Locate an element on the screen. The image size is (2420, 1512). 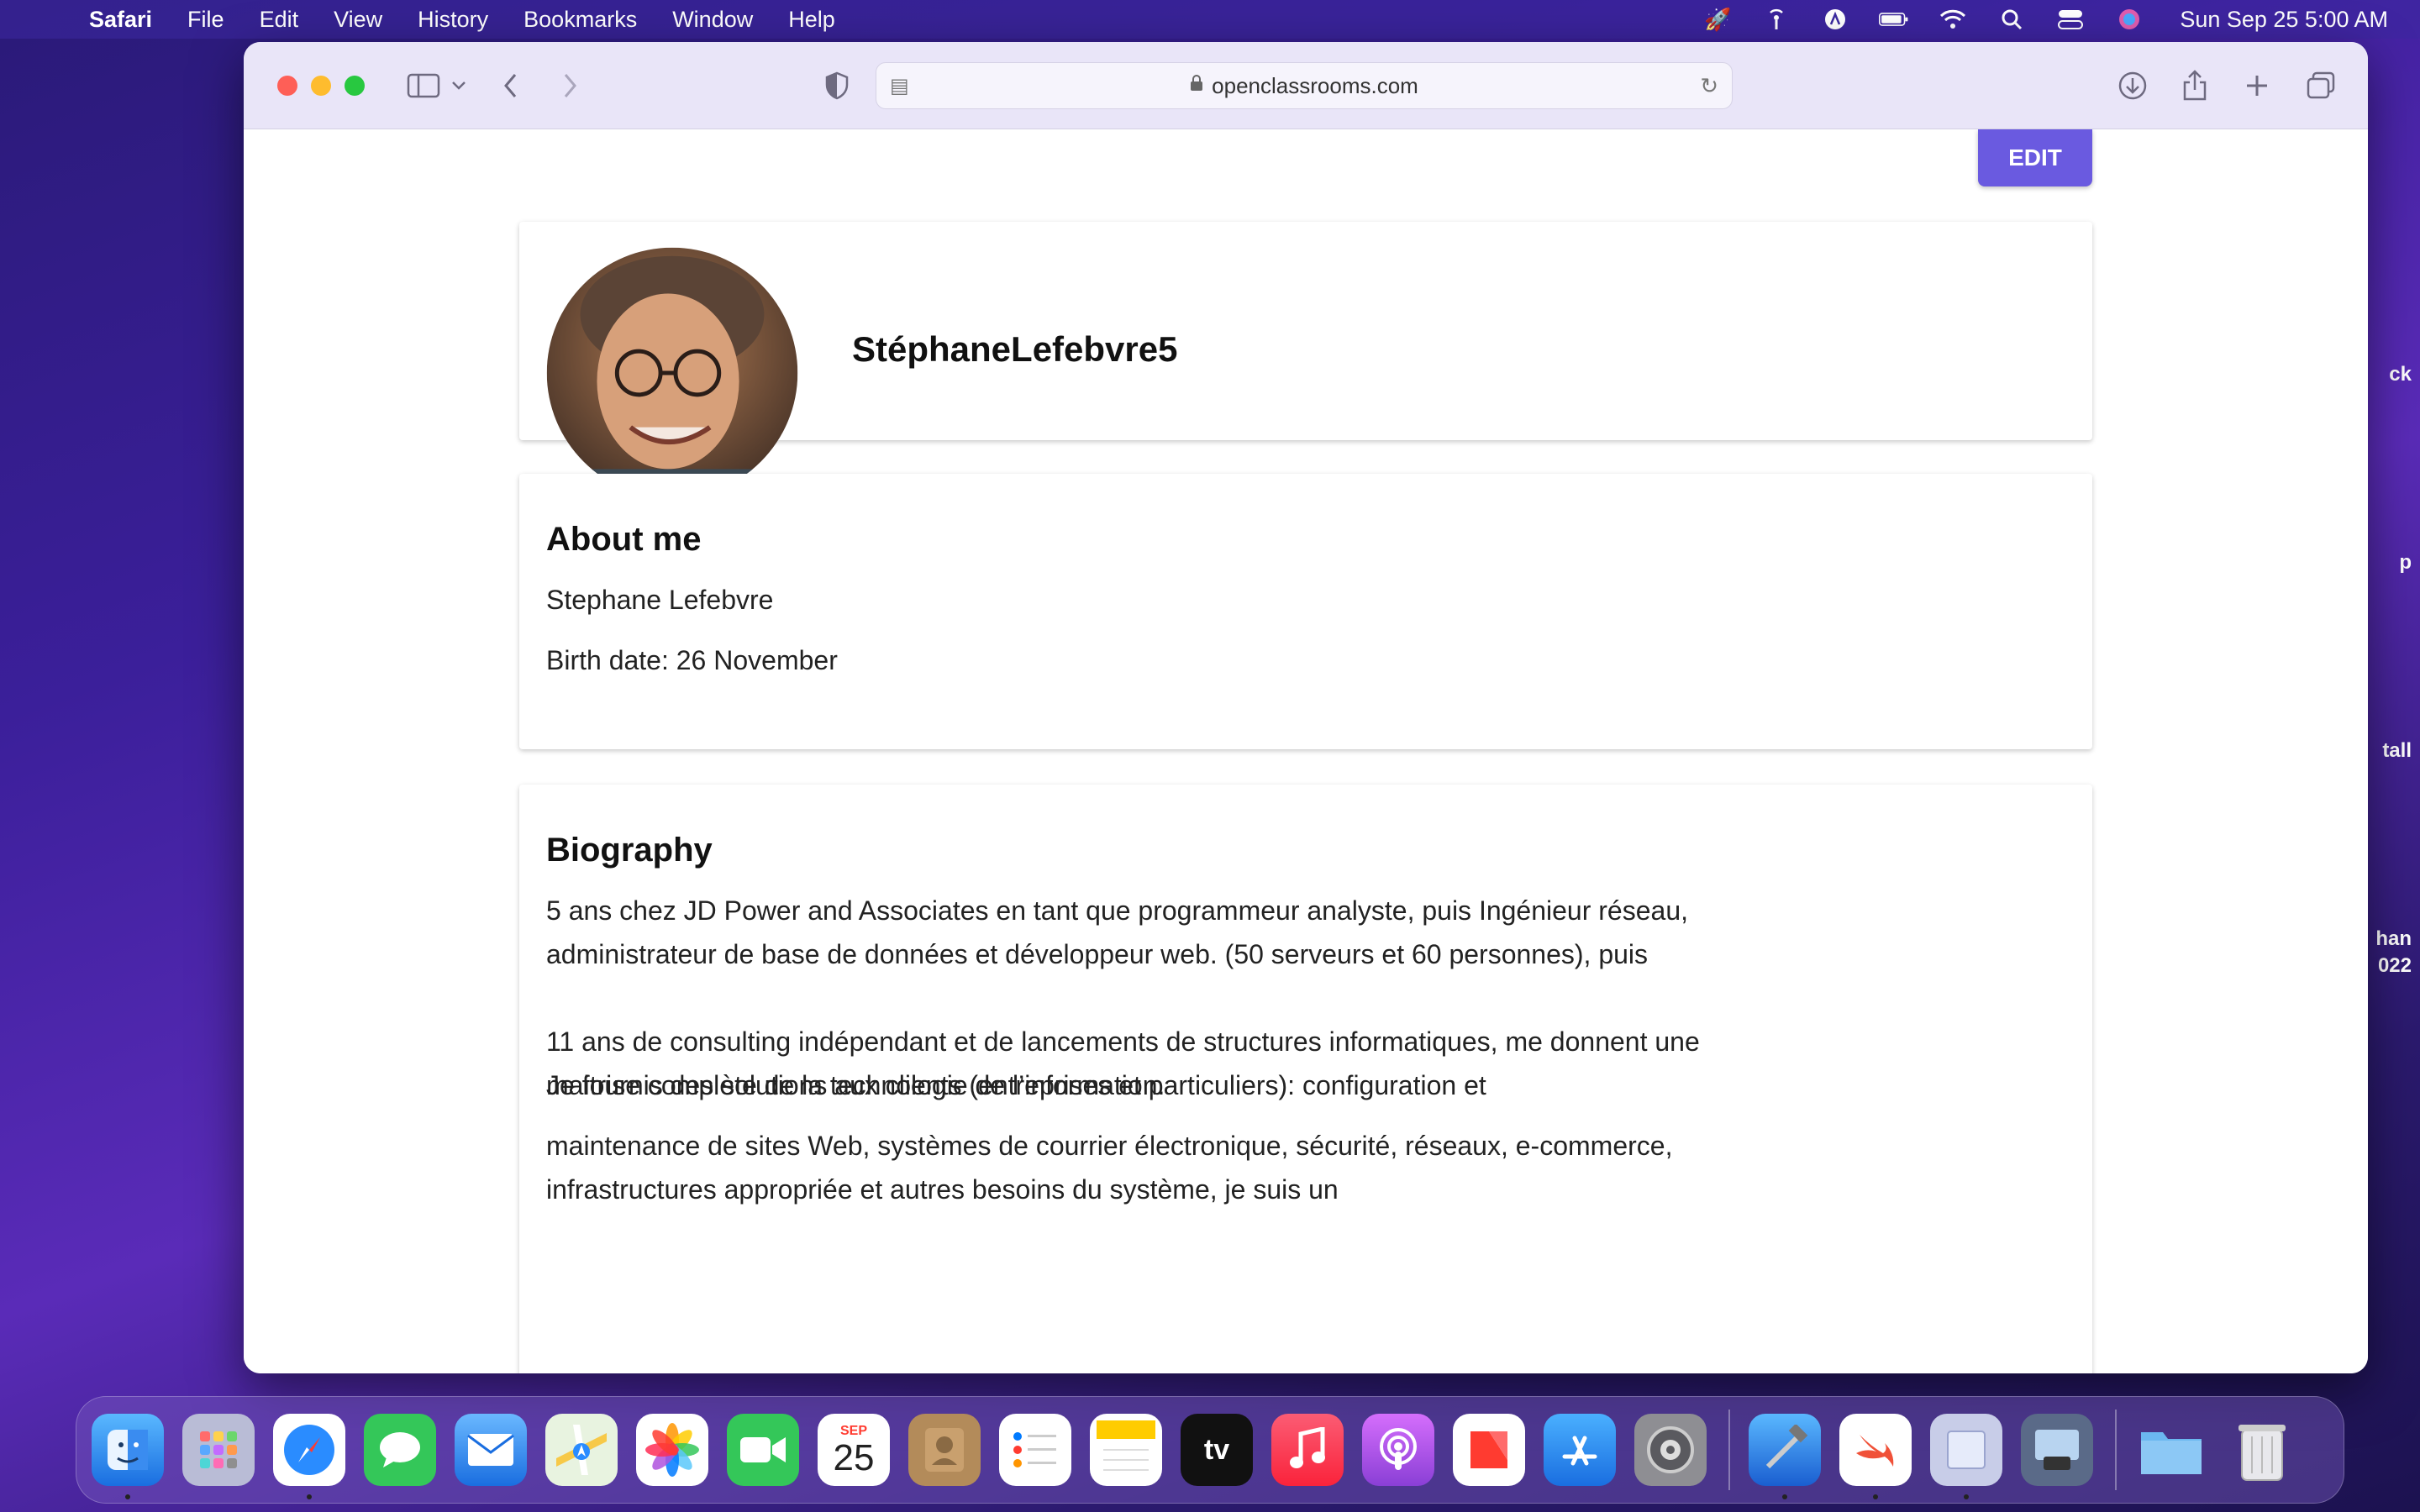
reload-icon: ↻ is located at coordinates (1709, 86).